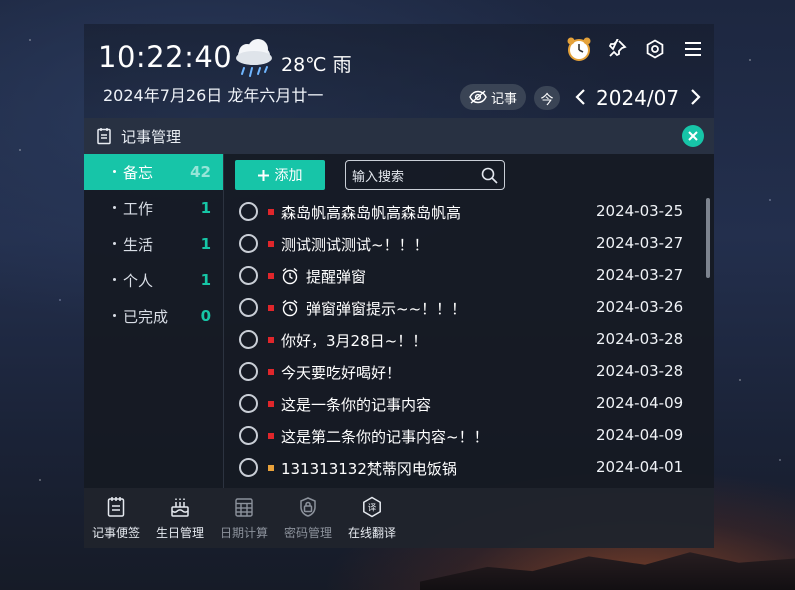  Describe the element at coordinates (636, 49) in the screenshot. I see `window-controls` at that location.